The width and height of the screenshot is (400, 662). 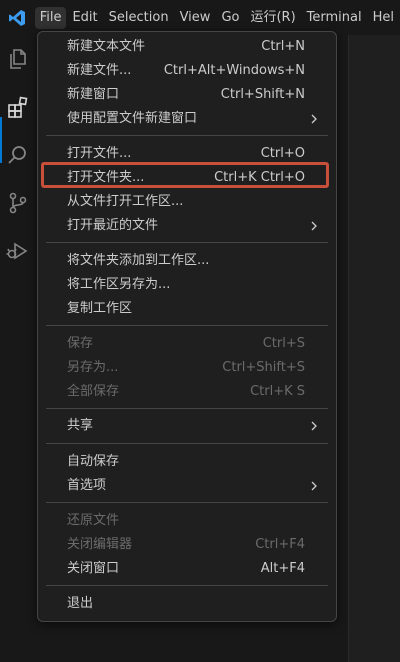 I want to click on menu-row-label: 新建文本文件, so click(x=106, y=46).